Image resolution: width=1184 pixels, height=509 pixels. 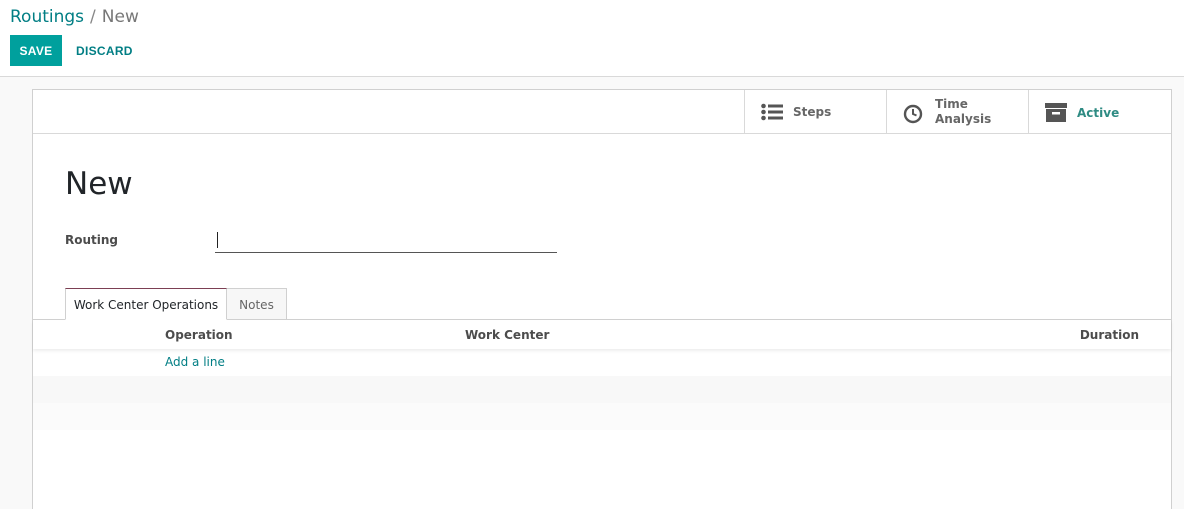 I want to click on breadcrumb-routings-link: Routings, so click(x=47, y=17).